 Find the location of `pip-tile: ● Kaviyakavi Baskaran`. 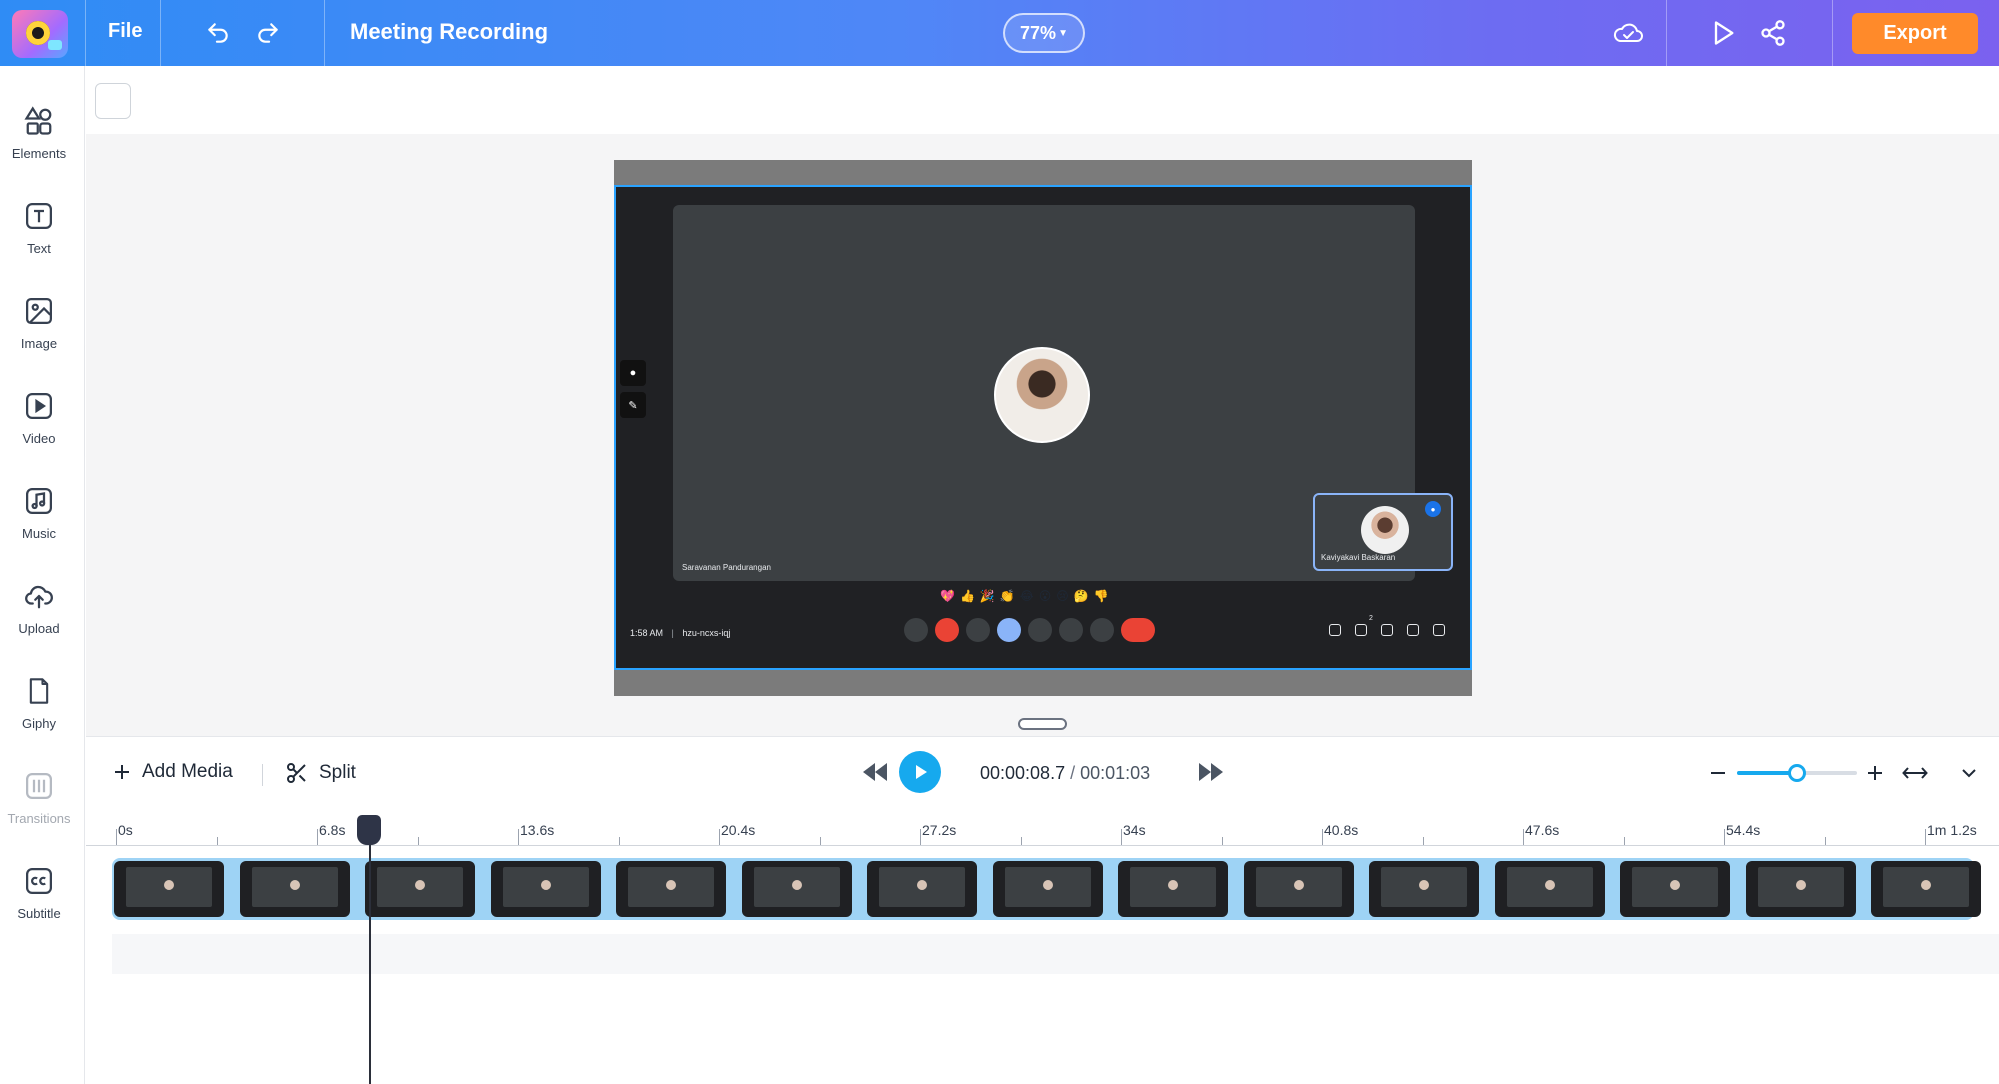

pip-tile: ● Kaviyakavi Baskaran is located at coordinates (1383, 532).